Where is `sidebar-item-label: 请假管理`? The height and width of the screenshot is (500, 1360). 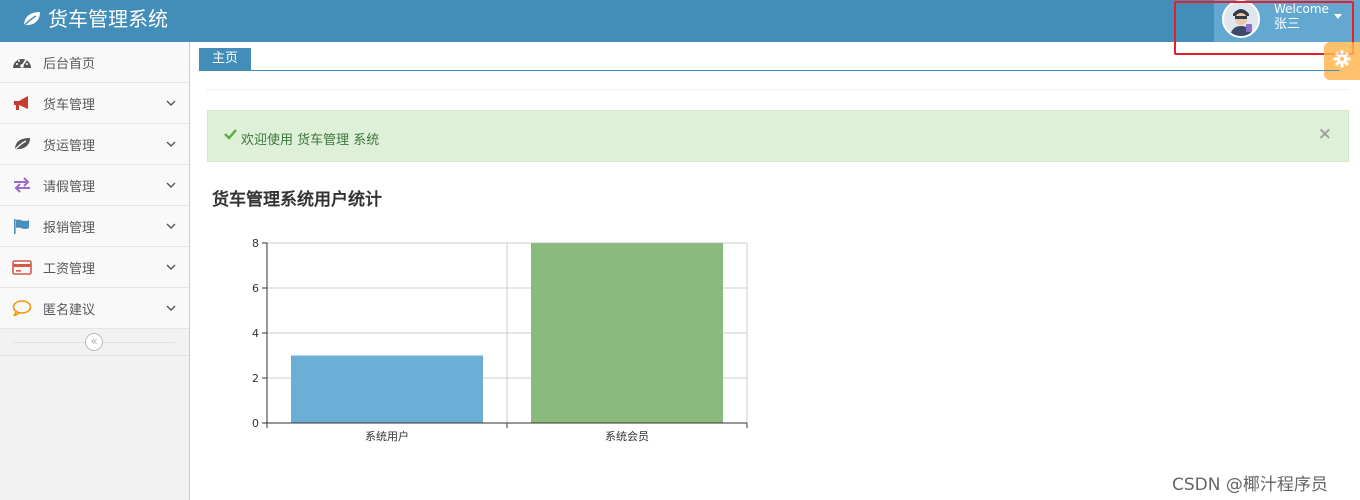 sidebar-item-label: 请假管理 is located at coordinates (69, 187).